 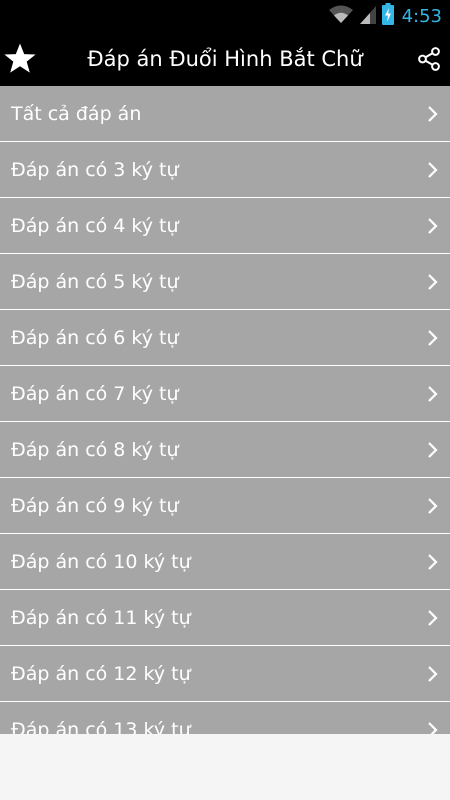 What do you see at coordinates (95, 394) in the screenshot?
I see `list-item-label: Đáp án có 7 ký tự` at bounding box center [95, 394].